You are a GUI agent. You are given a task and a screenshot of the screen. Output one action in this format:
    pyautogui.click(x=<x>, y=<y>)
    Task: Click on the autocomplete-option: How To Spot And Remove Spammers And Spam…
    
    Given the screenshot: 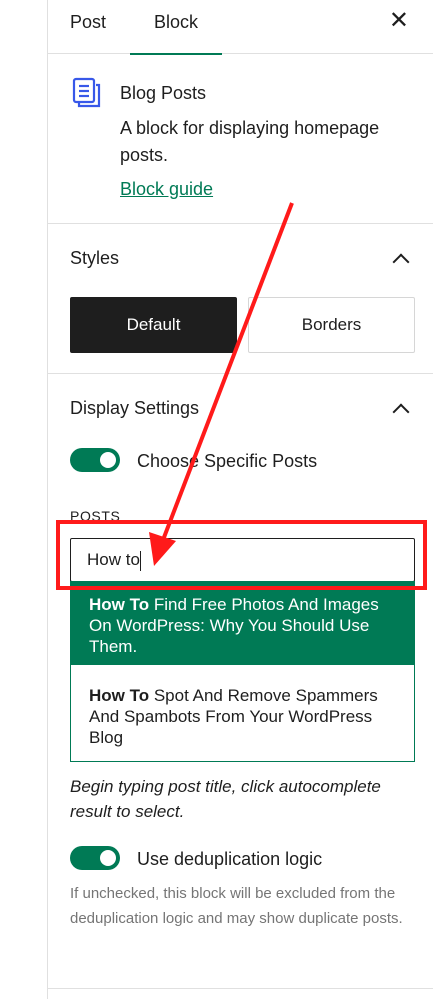 What is the action you would take?
    pyautogui.click(x=242, y=713)
    